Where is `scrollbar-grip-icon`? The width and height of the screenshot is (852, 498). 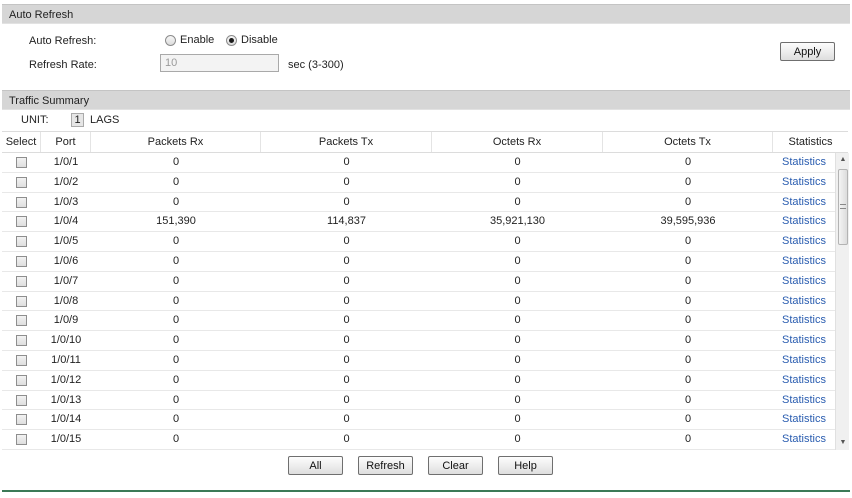
scrollbar-grip-icon is located at coordinates (843, 206).